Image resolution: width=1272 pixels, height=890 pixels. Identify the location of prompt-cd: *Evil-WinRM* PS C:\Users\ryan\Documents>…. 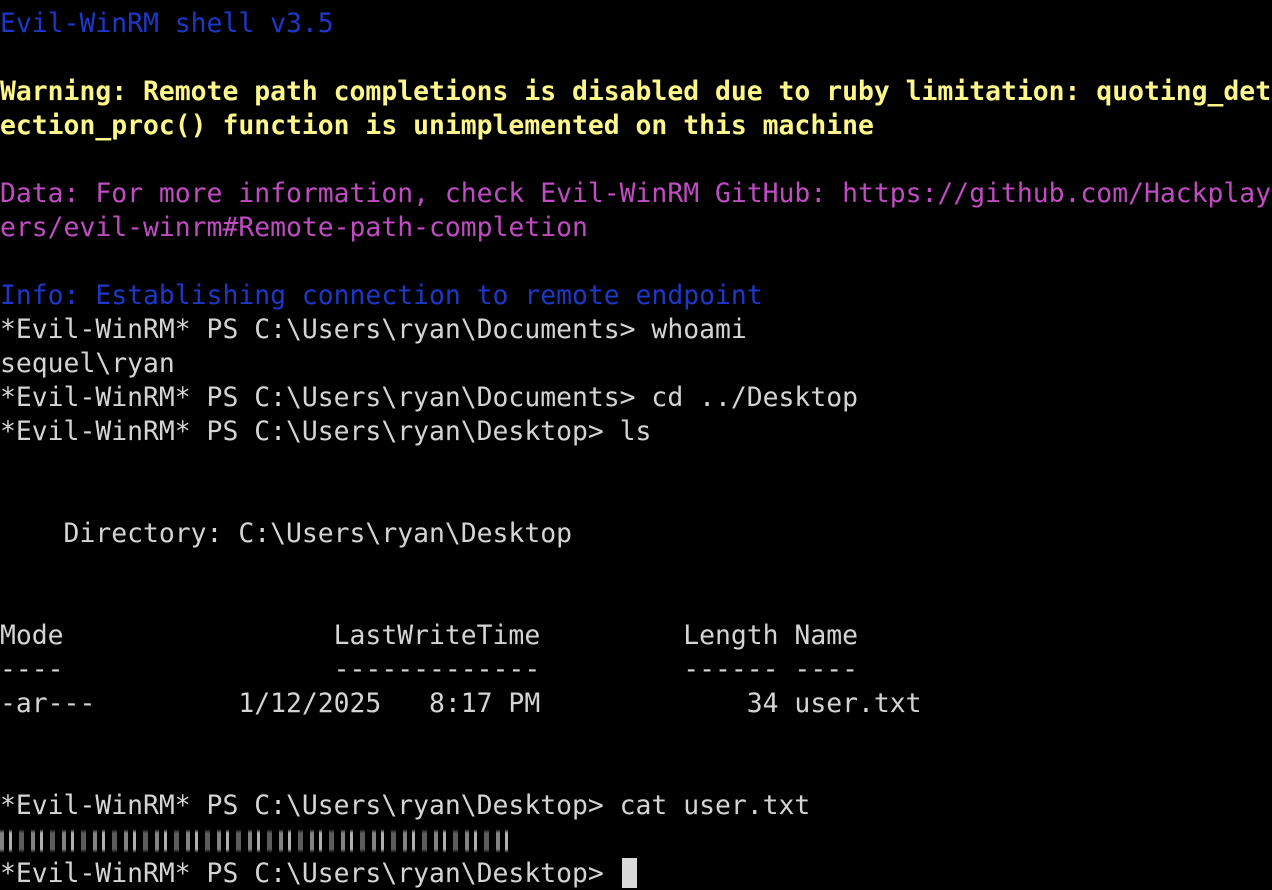
(429, 397).